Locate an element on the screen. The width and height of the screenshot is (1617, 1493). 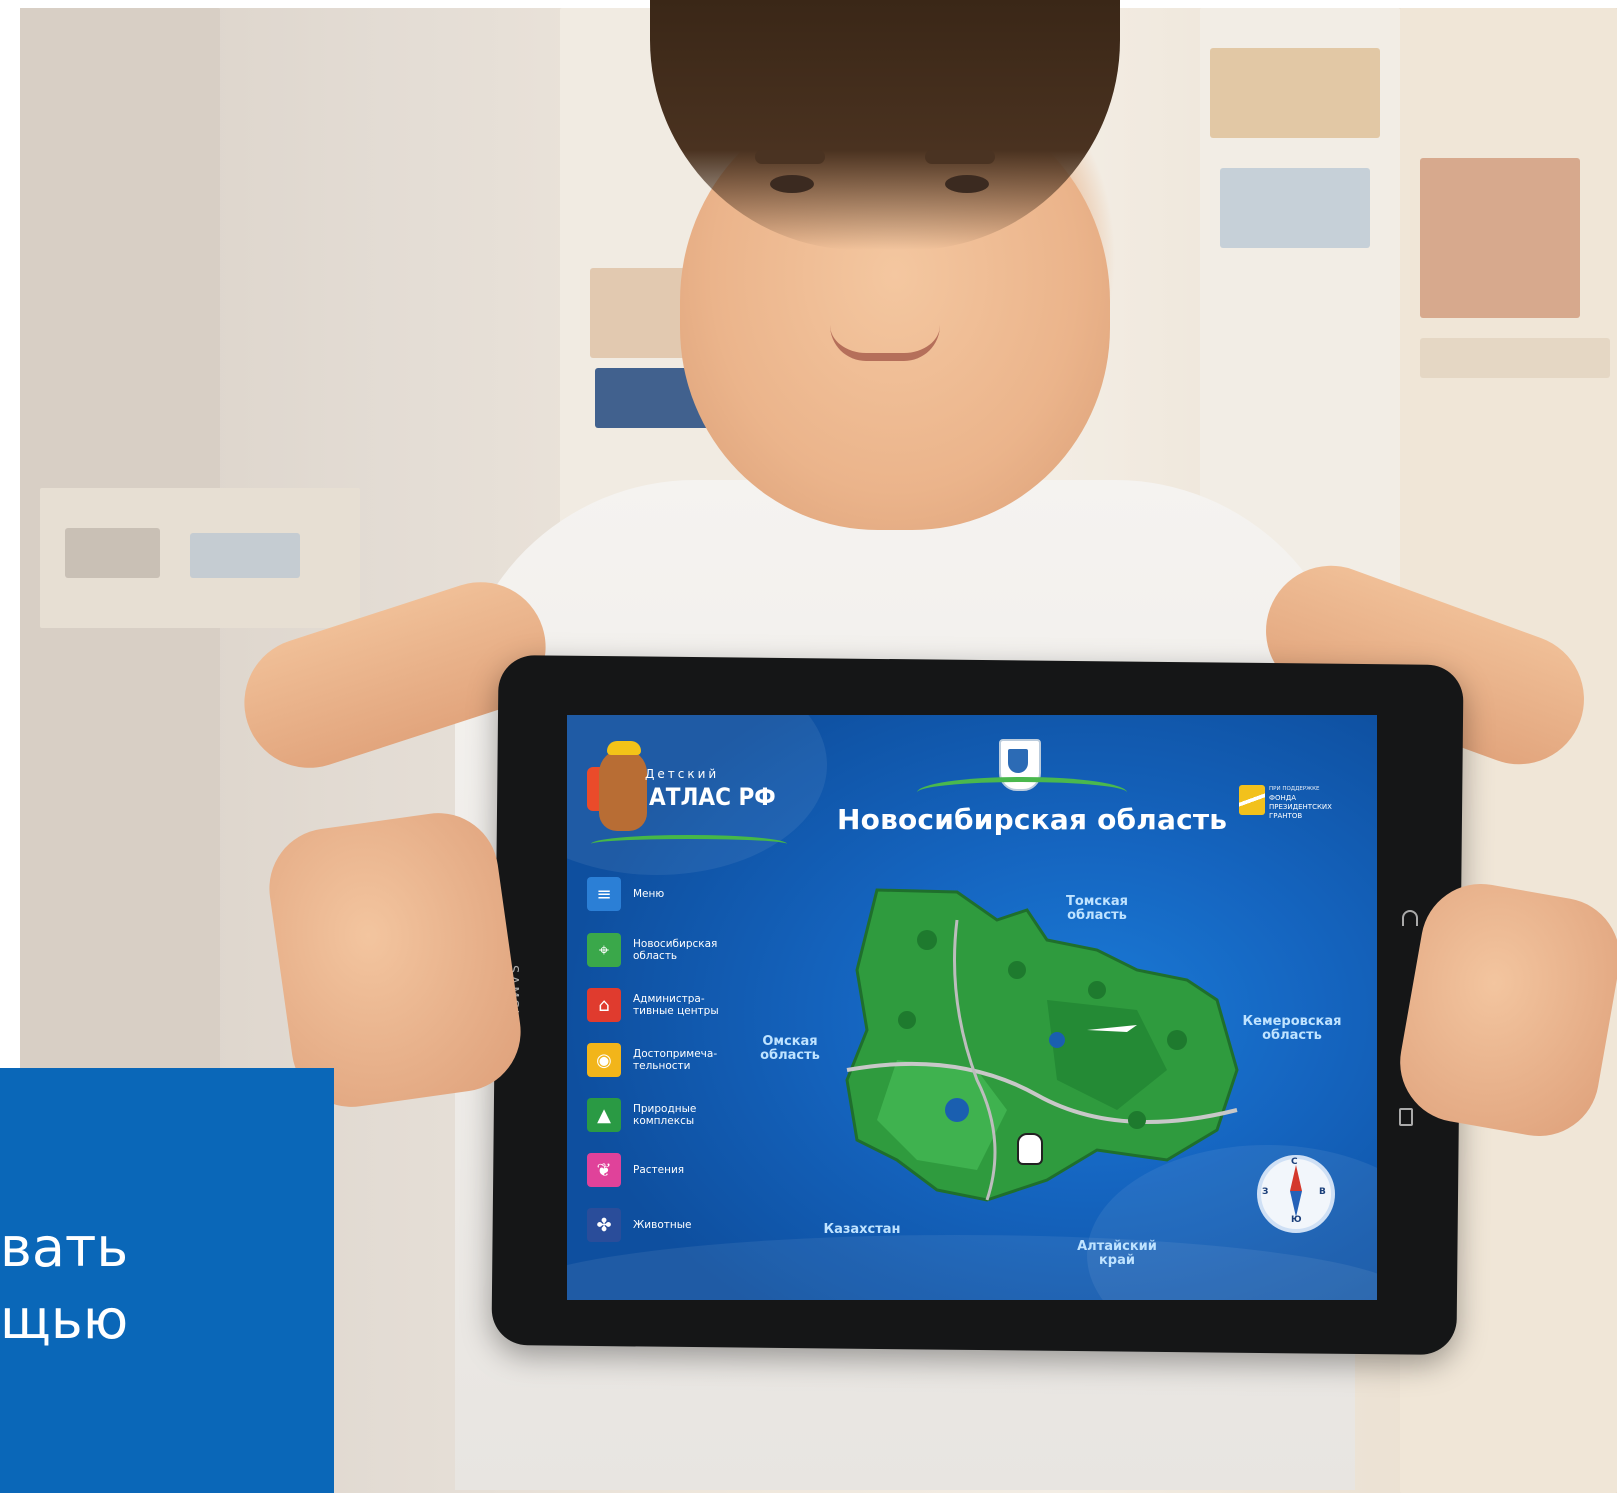
menu-item-plants: ❦ Растения is located at coordinates (665, 1170).